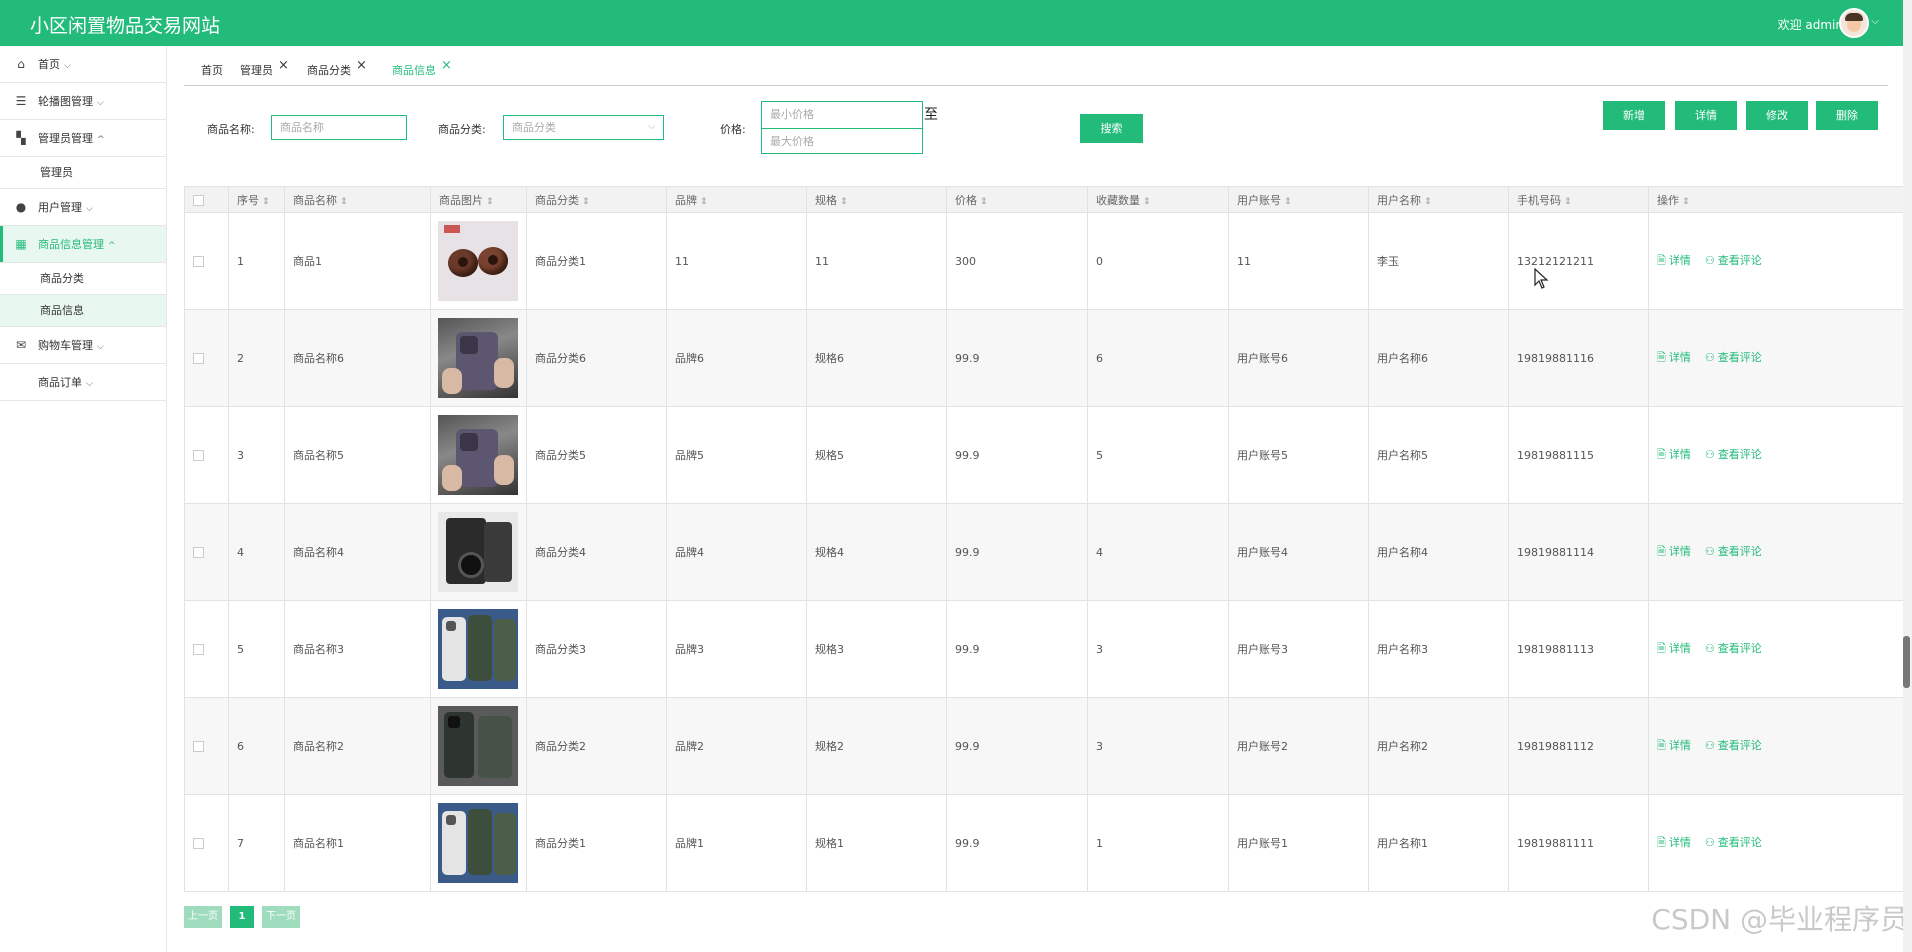 The height and width of the screenshot is (952, 1912). What do you see at coordinates (1906, 662) in the screenshot?
I see `scrollbar-thumb` at bounding box center [1906, 662].